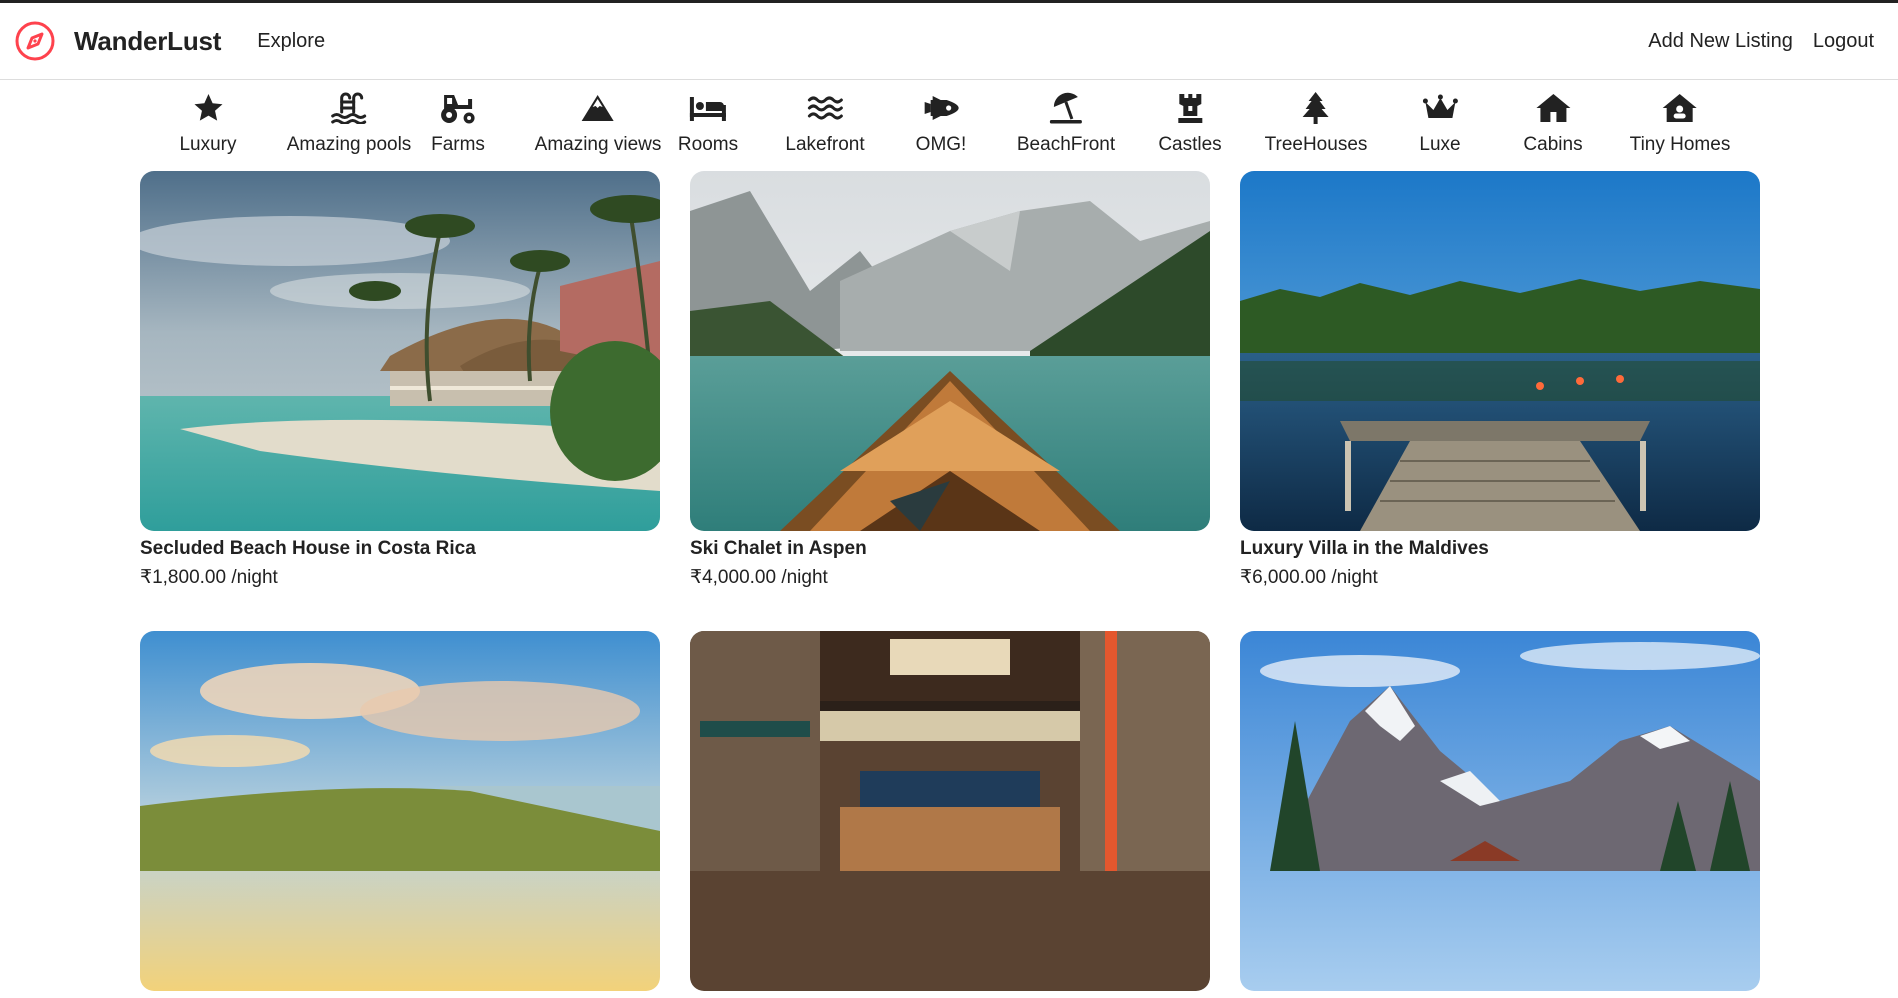  What do you see at coordinates (1190, 144) in the screenshot?
I see `filter-label: Castles` at bounding box center [1190, 144].